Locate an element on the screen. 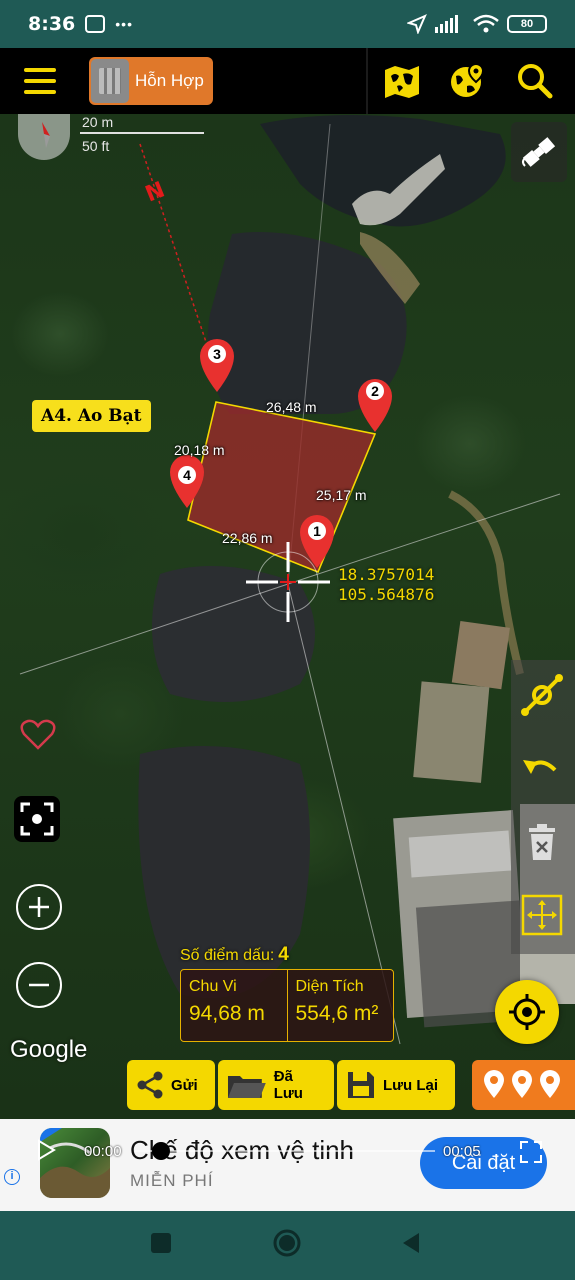 The image size is (575, 1280). my-location-button is located at coordinates (527, 1012).